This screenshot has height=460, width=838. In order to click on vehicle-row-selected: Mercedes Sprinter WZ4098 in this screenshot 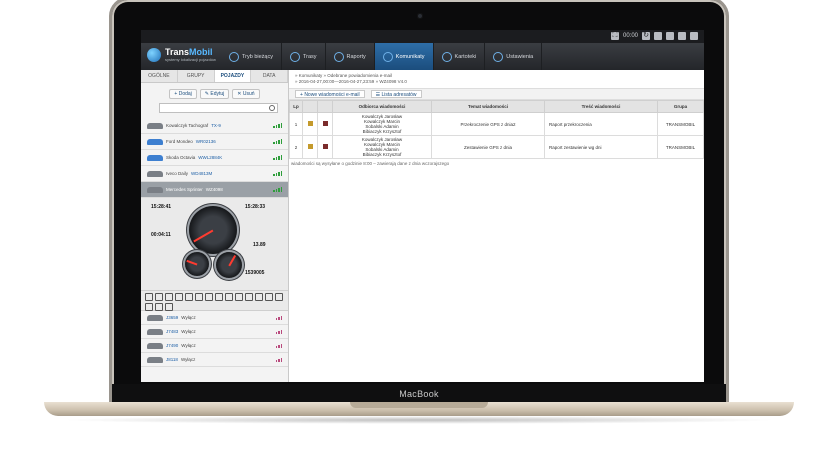, I will do `click(214, 190)`.